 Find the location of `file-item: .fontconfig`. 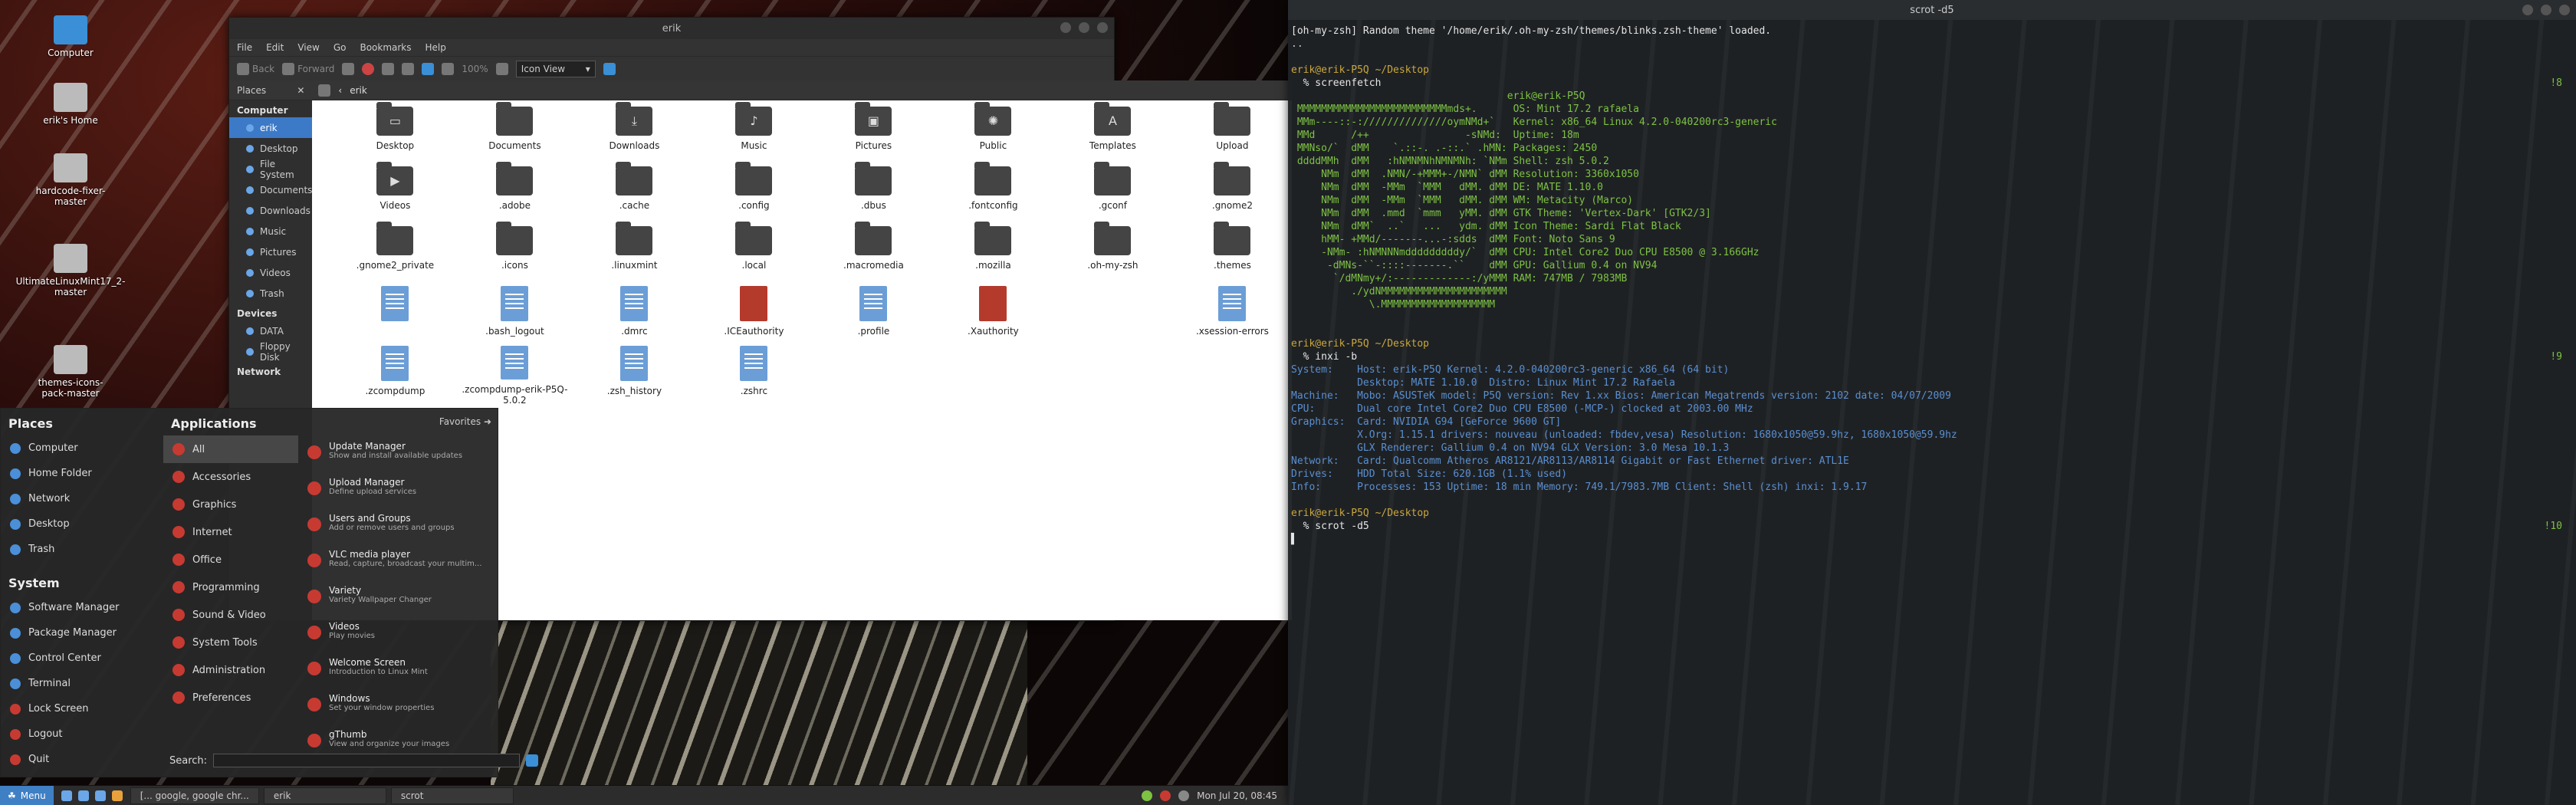

file-item: .fontconfig is located at coordinates (993, 194).